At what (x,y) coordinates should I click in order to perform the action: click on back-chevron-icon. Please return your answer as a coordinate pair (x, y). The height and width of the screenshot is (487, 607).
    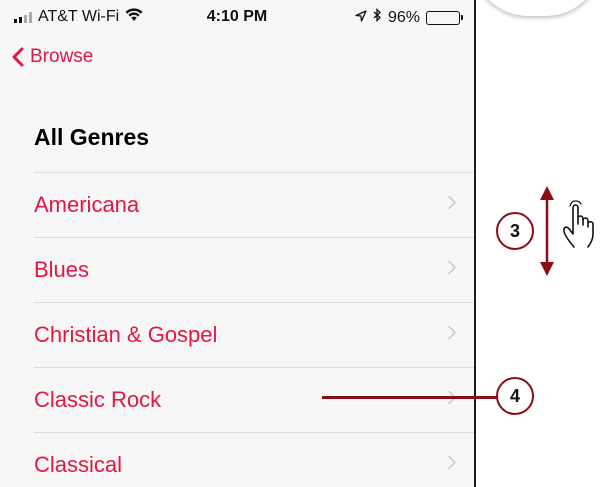
    Looking at the image, I should click on (18, 57).